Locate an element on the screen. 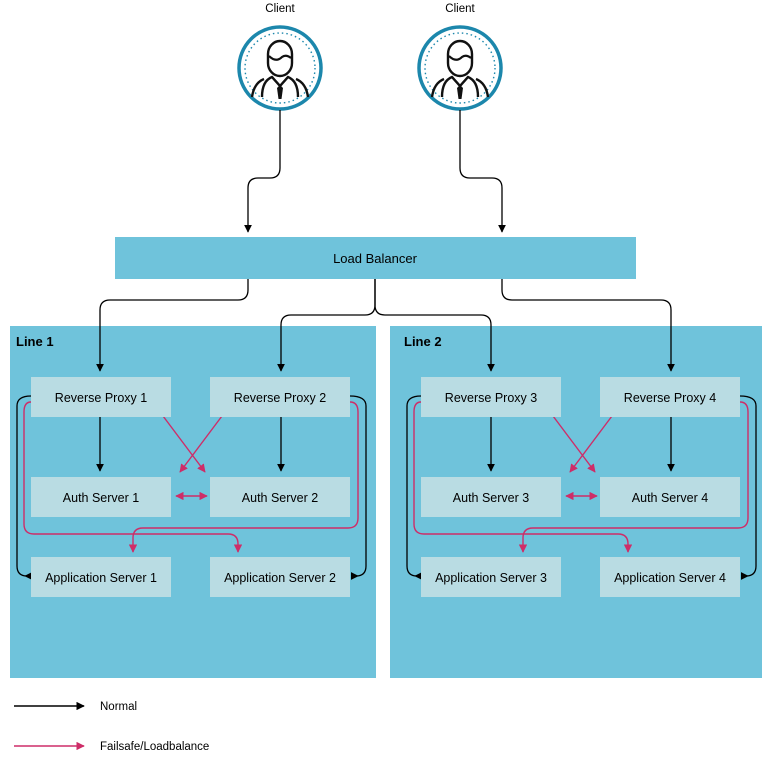  node-application-server-1-label: Application Server 1 is located at coordinates (101, 578).